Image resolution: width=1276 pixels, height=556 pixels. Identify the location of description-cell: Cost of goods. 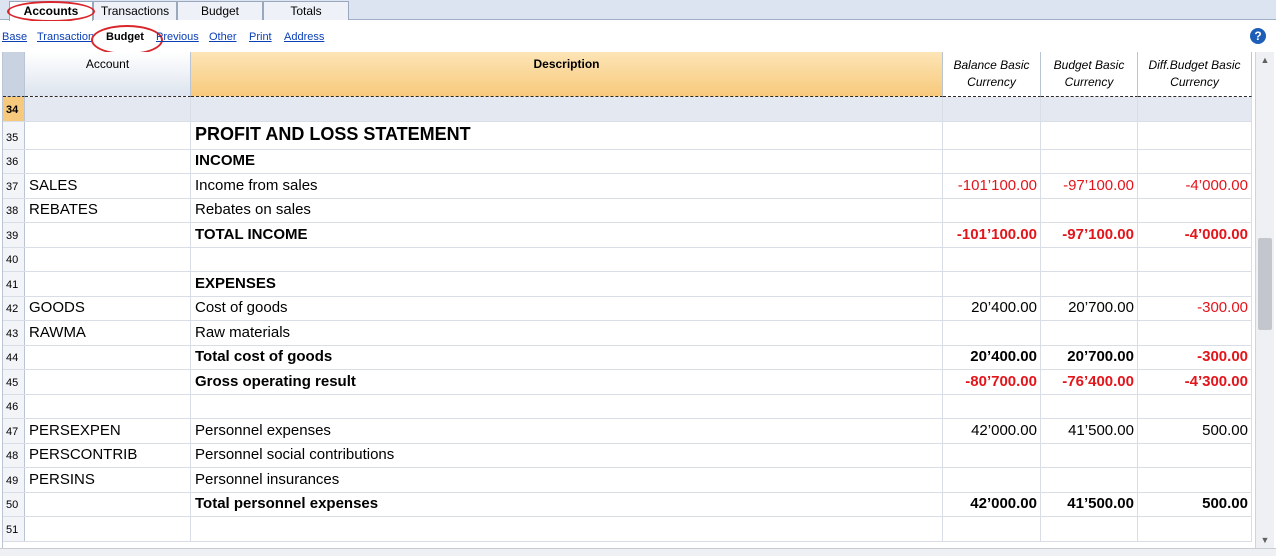
(567, 308).